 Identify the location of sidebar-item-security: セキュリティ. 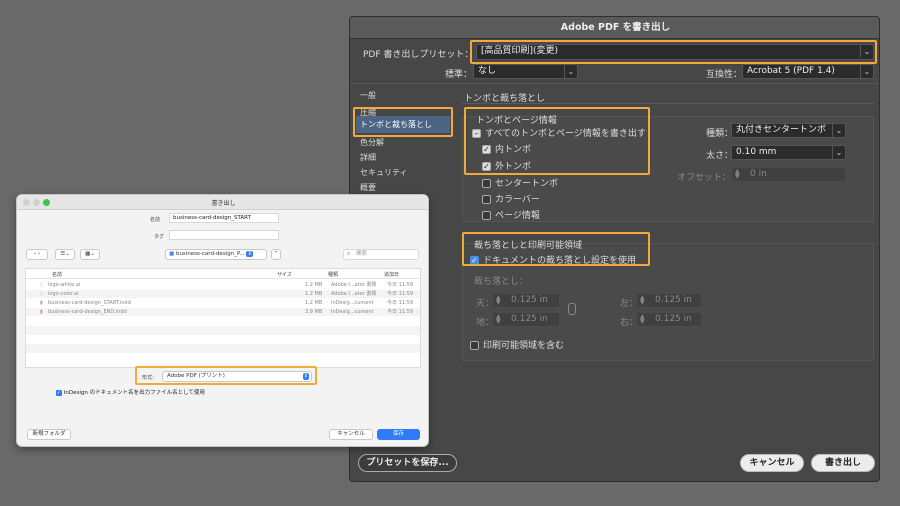
(384, 172).